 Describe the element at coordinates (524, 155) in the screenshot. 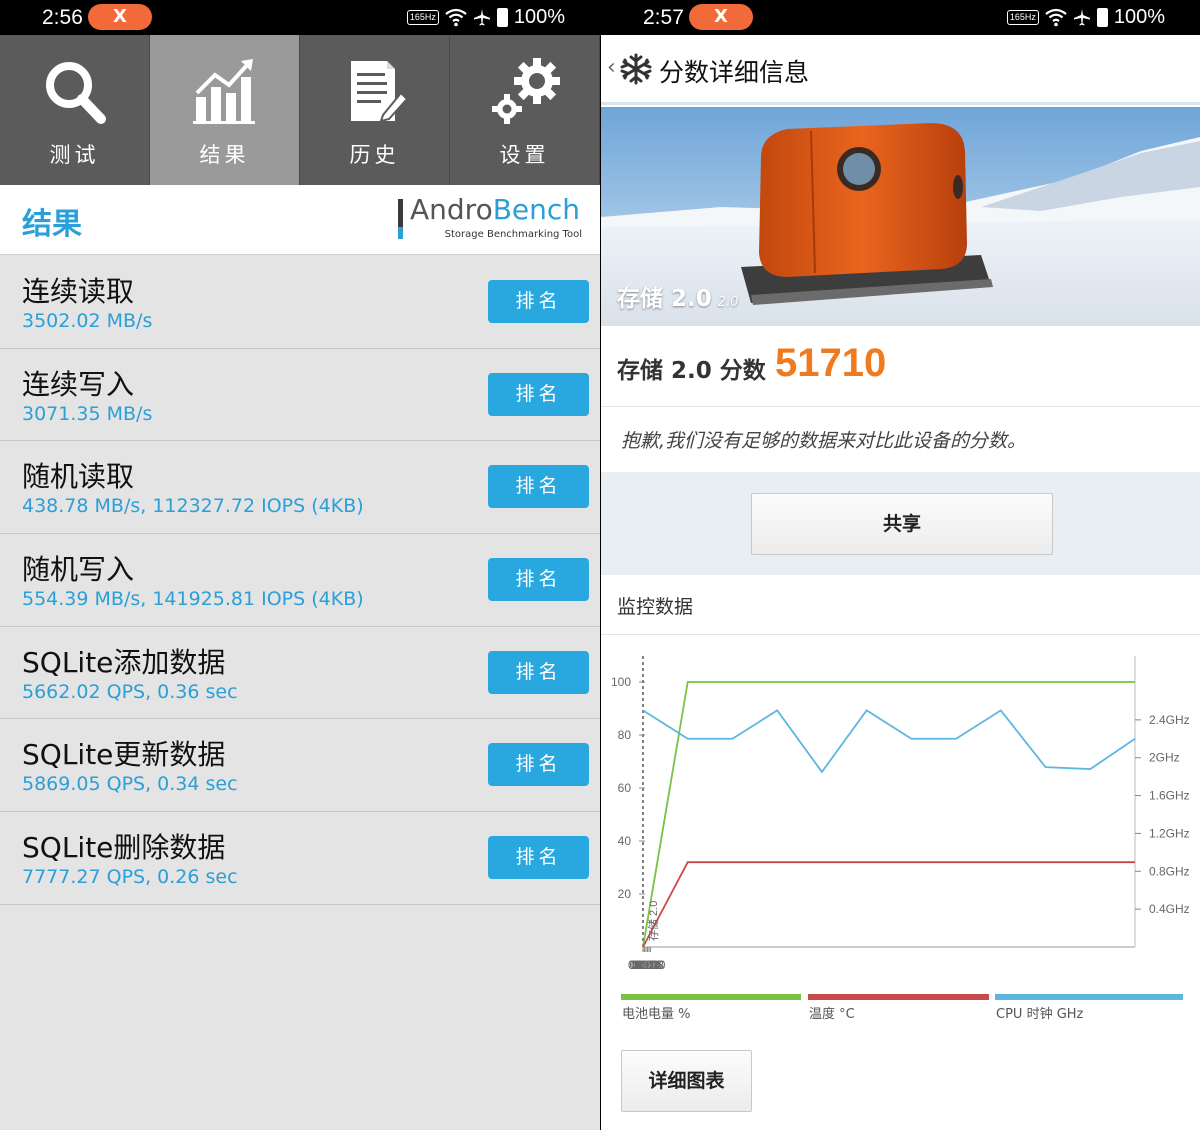

I see `tab-settings-label: 设置` at that location.